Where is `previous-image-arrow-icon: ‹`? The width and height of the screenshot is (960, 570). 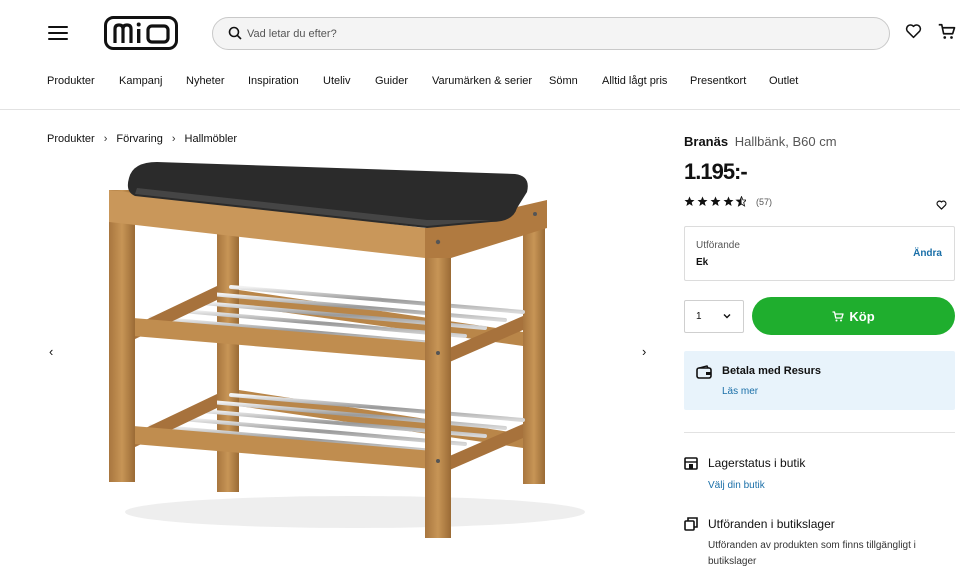
previous-image-arrow-icon: ‹ is located at coordinates (51, 351).